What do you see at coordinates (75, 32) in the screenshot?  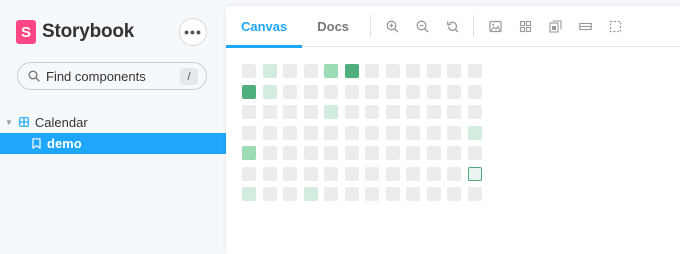 I see `storybook-brand: S Storybook` at bounding box center [75, 32].